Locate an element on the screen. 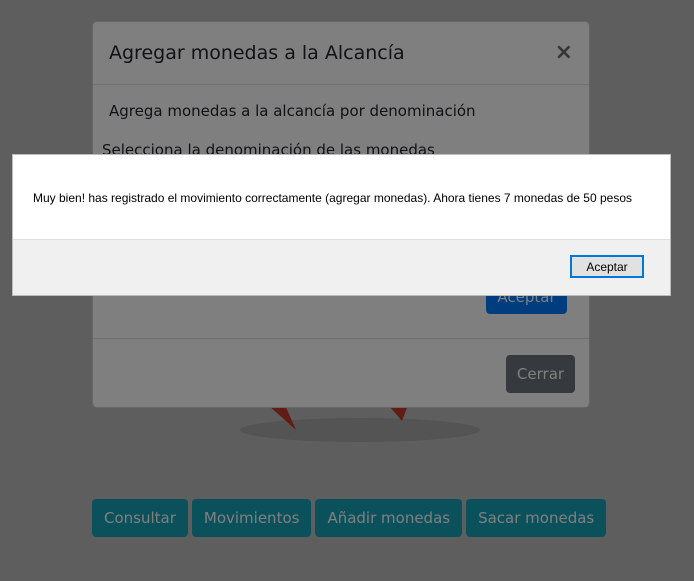 This screenshot has width=694, height=581. alert-ok-button: Aceptar is located at coordinates (607, 266).